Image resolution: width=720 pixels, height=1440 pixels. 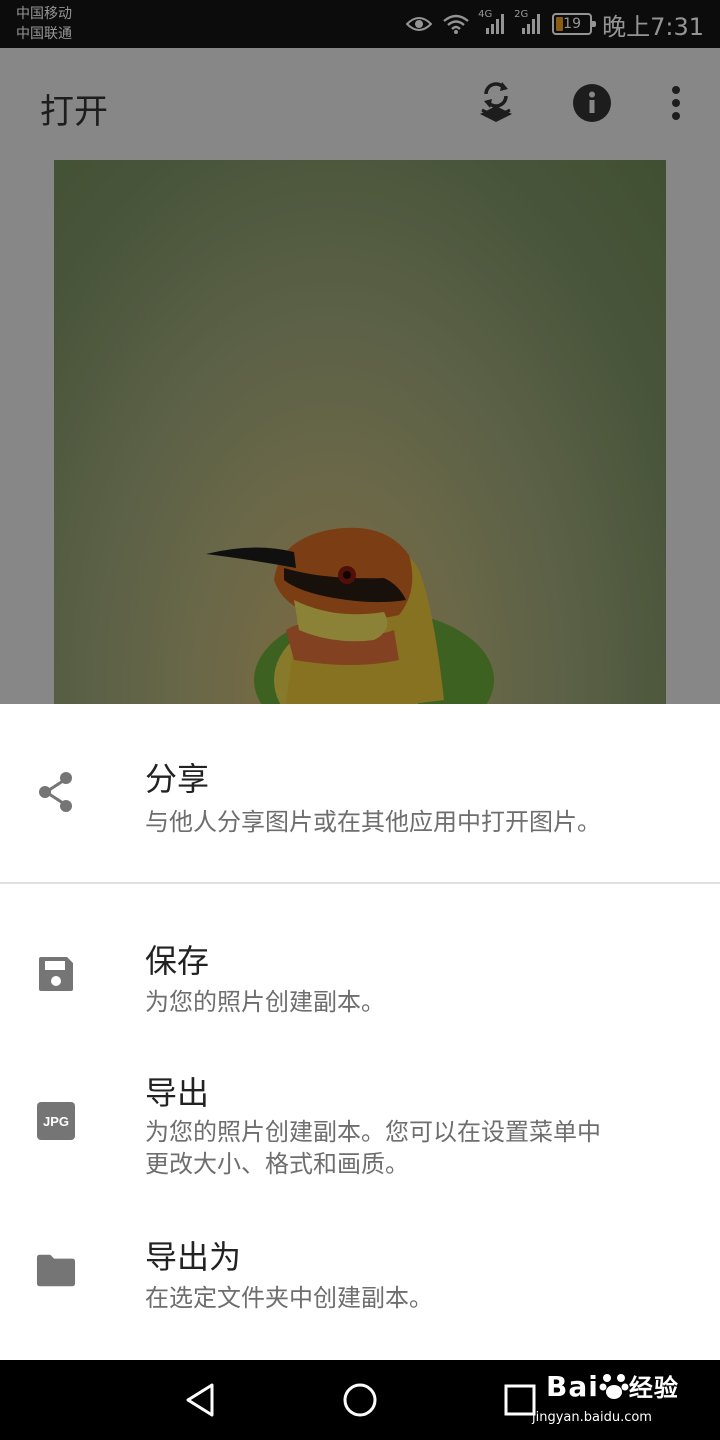 What do you see at coordinates (289, 1298) in the screenshot?
I see `export-as-description: 在选定文件夹中创建副本。` at bounding box center [289, 1298].